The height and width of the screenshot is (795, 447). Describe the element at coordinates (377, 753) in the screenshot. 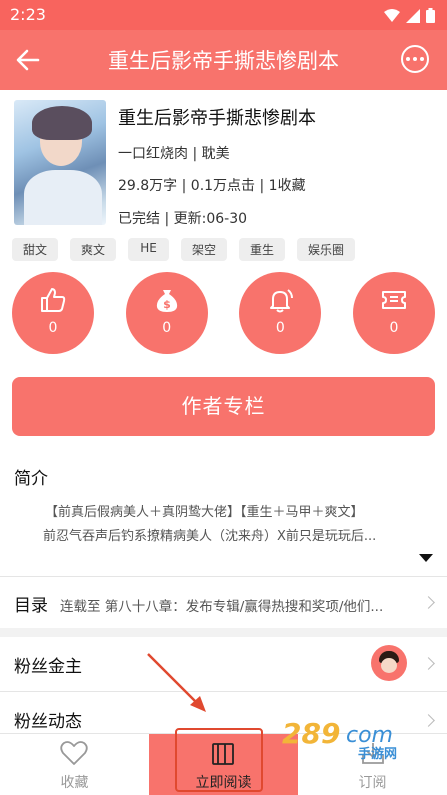

I see `watermark-text: 手游网` at that location.